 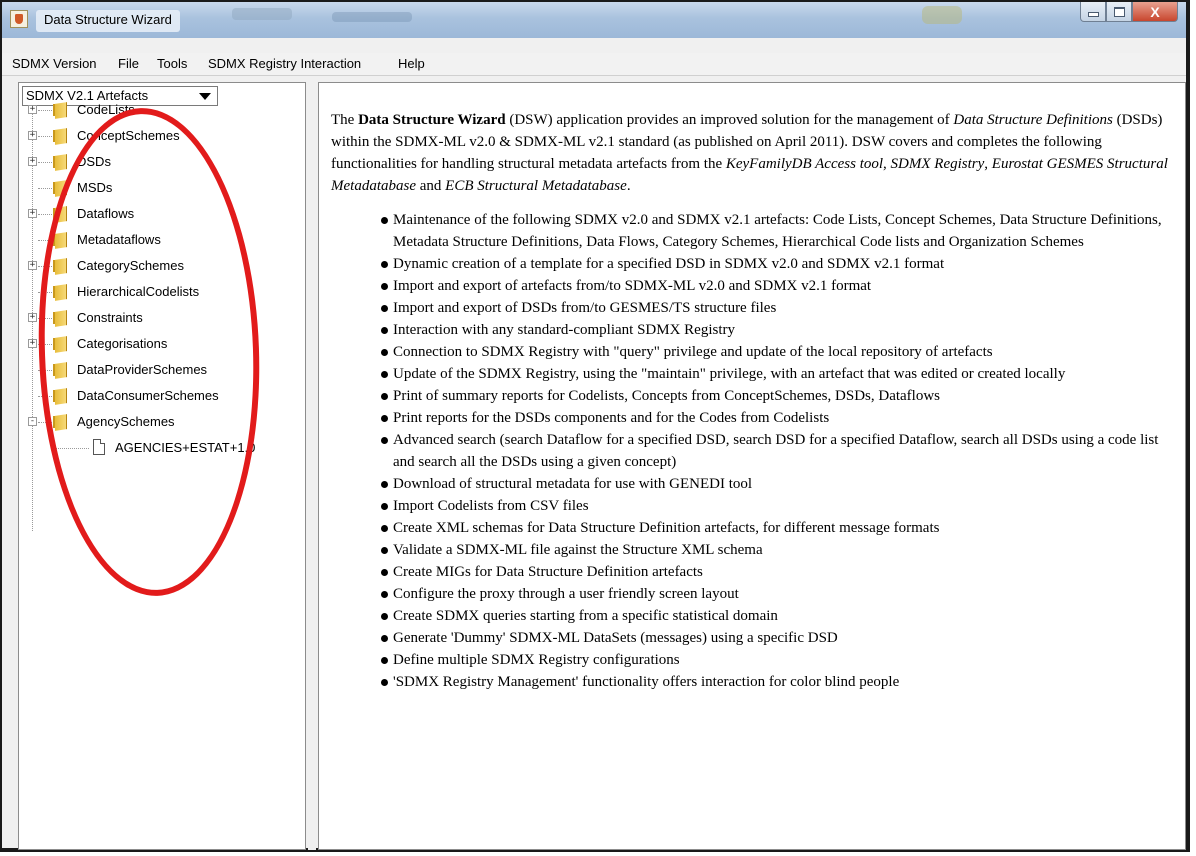 I want to click on tree-node: DataProviderSchemes, so click(x=162, y=370).